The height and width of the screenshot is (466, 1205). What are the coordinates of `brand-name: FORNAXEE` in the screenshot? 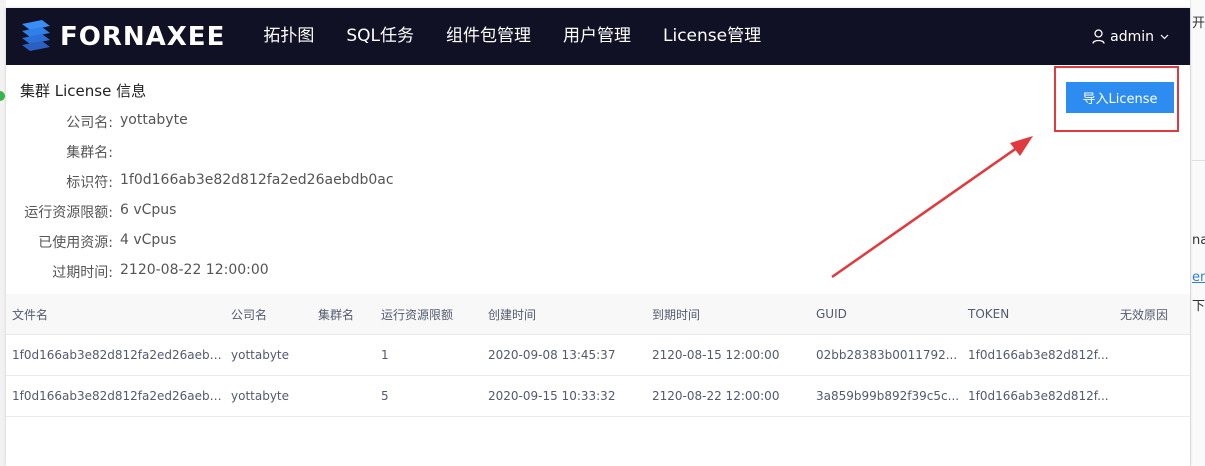 It's located at (143, 36).